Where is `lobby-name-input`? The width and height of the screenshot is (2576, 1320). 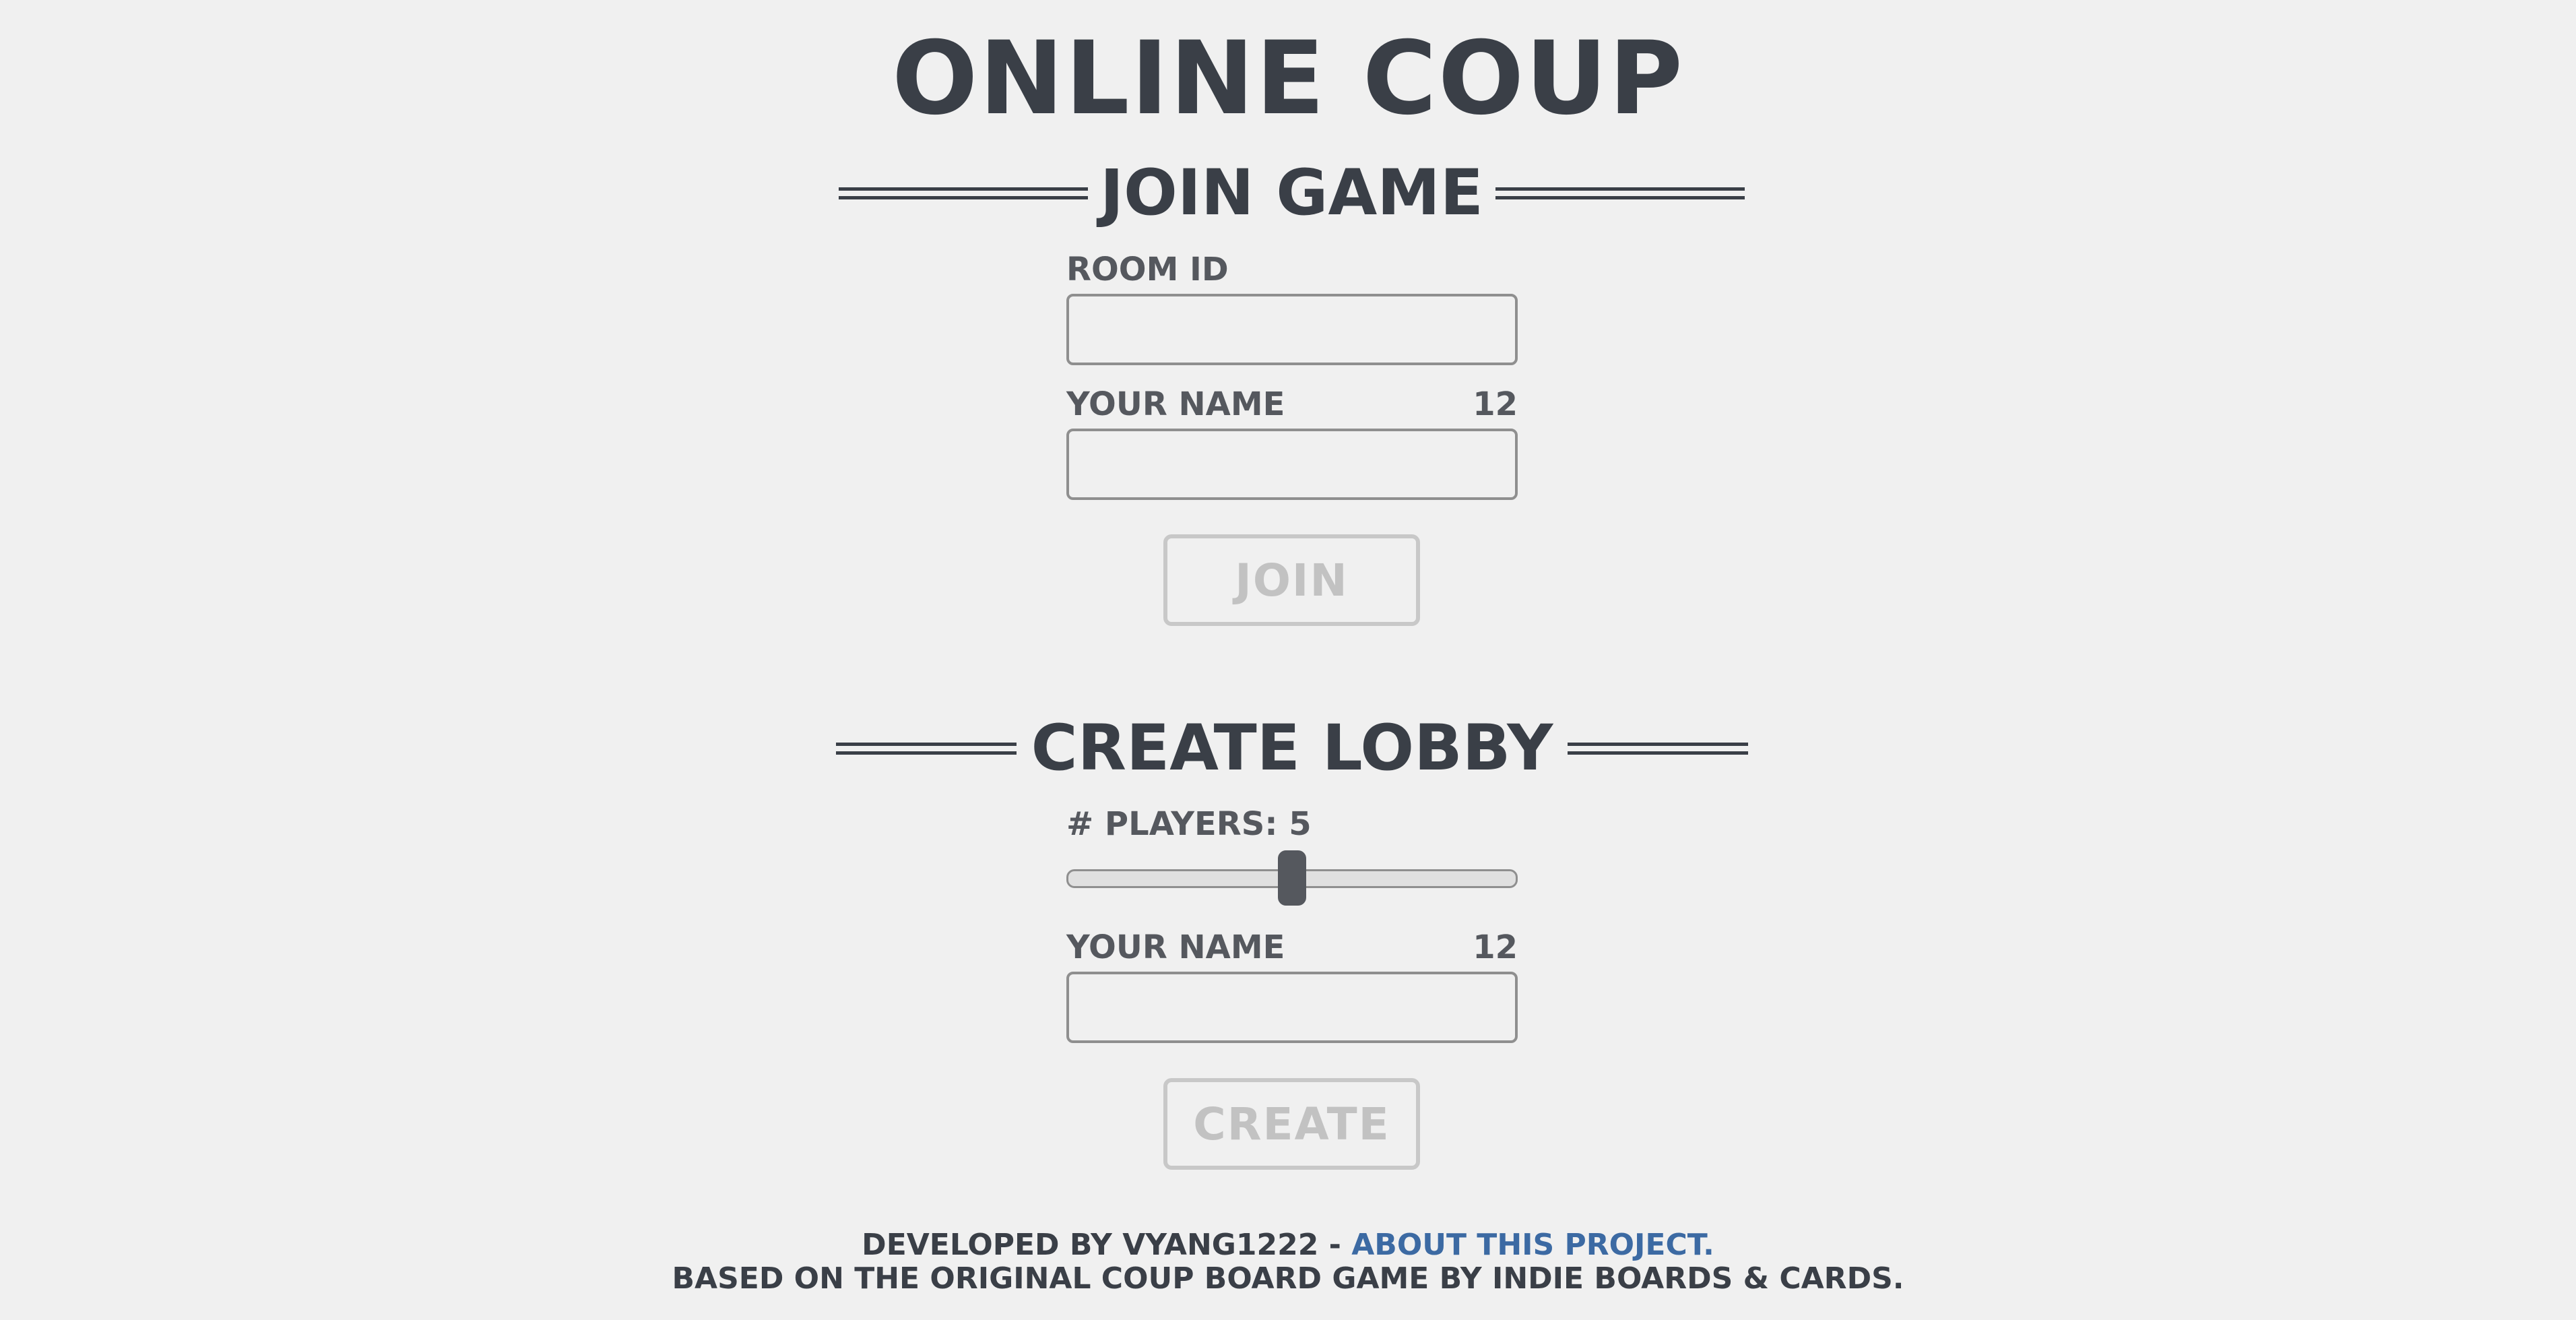 lobby-name-input is located at coordinates (1292, 1008).